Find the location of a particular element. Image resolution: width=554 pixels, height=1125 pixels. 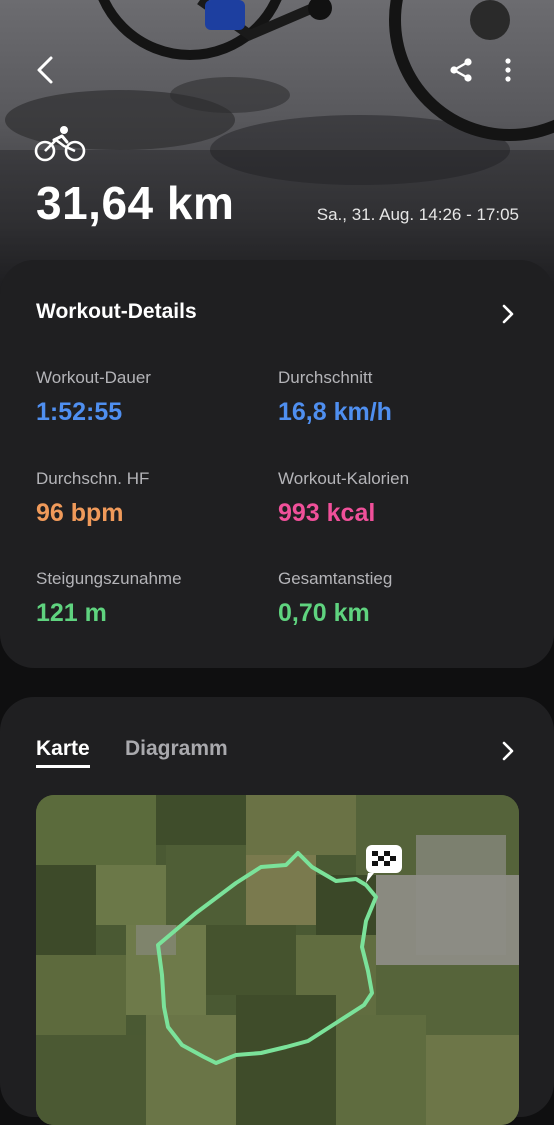

tab-map: Karte is located at coordinates (63, 752).